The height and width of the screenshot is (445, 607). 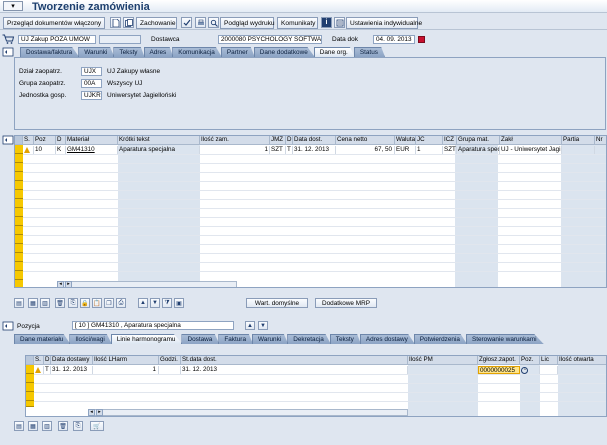 I want to click on details-icon: ▤, so click(x=19, y=303).